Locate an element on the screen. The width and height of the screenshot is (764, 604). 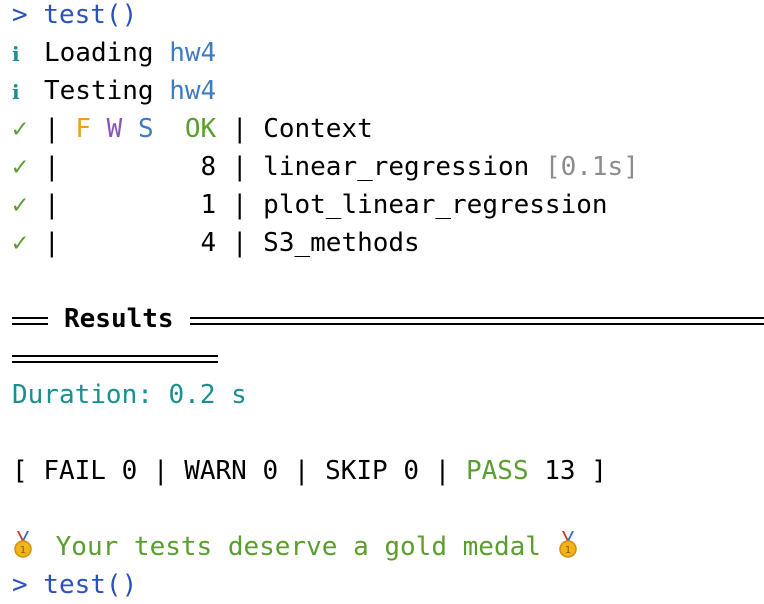
table-row: ✓ | 1 | plot_linear_regression is located at coordinates (388, 205).